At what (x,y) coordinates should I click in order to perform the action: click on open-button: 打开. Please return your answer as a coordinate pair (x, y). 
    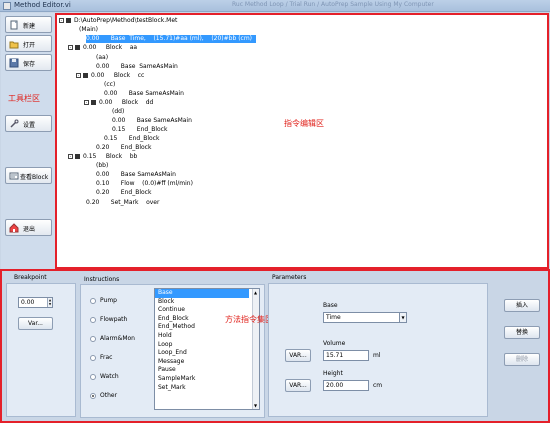
    Looking at the image, I should click on (28, 43).